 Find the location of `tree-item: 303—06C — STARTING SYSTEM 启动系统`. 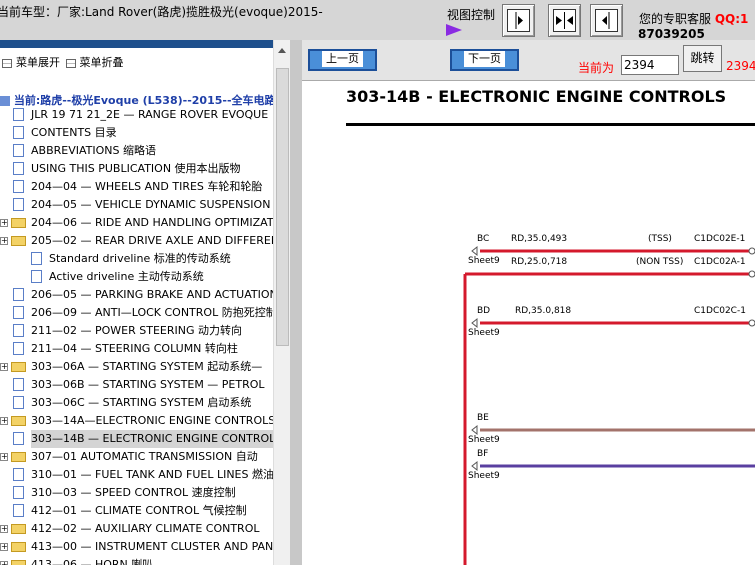

tree-item: 303—06C — STARTING SYSTEM 启动系统 is located at coordinates (145, 403).